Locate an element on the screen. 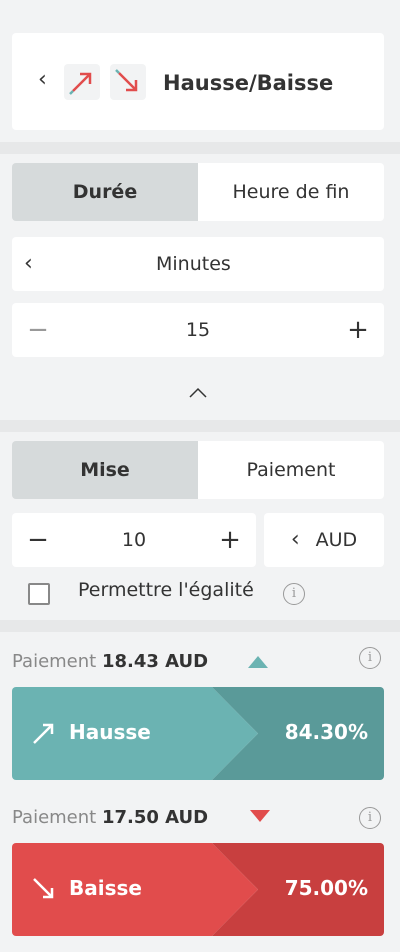  duration-toggle: Durée Heure de fin is located at coordinates (198, 192).